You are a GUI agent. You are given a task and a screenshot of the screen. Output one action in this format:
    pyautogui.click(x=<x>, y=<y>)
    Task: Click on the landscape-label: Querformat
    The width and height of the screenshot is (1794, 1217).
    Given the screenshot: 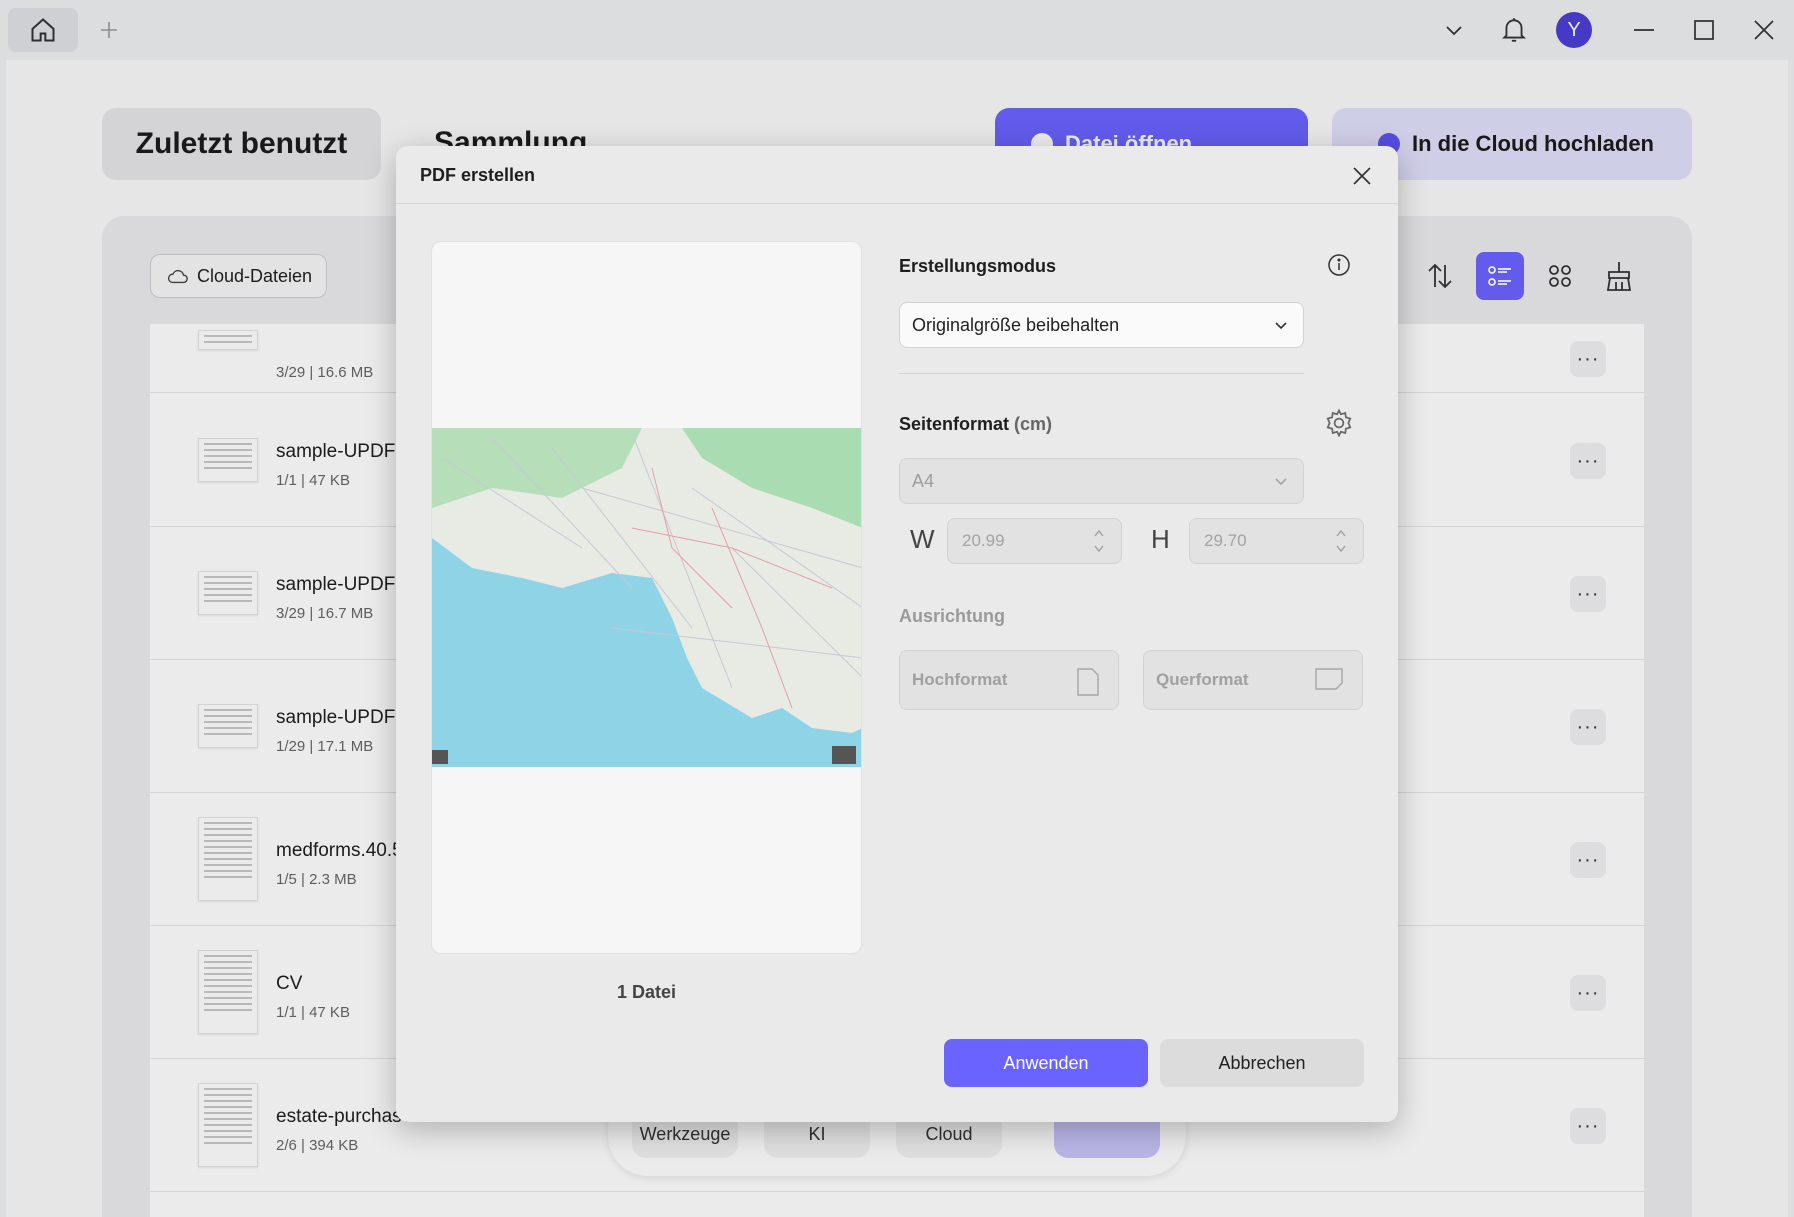 What is the action you would take?
    pyautogui.click(x=1202, y=679)
    